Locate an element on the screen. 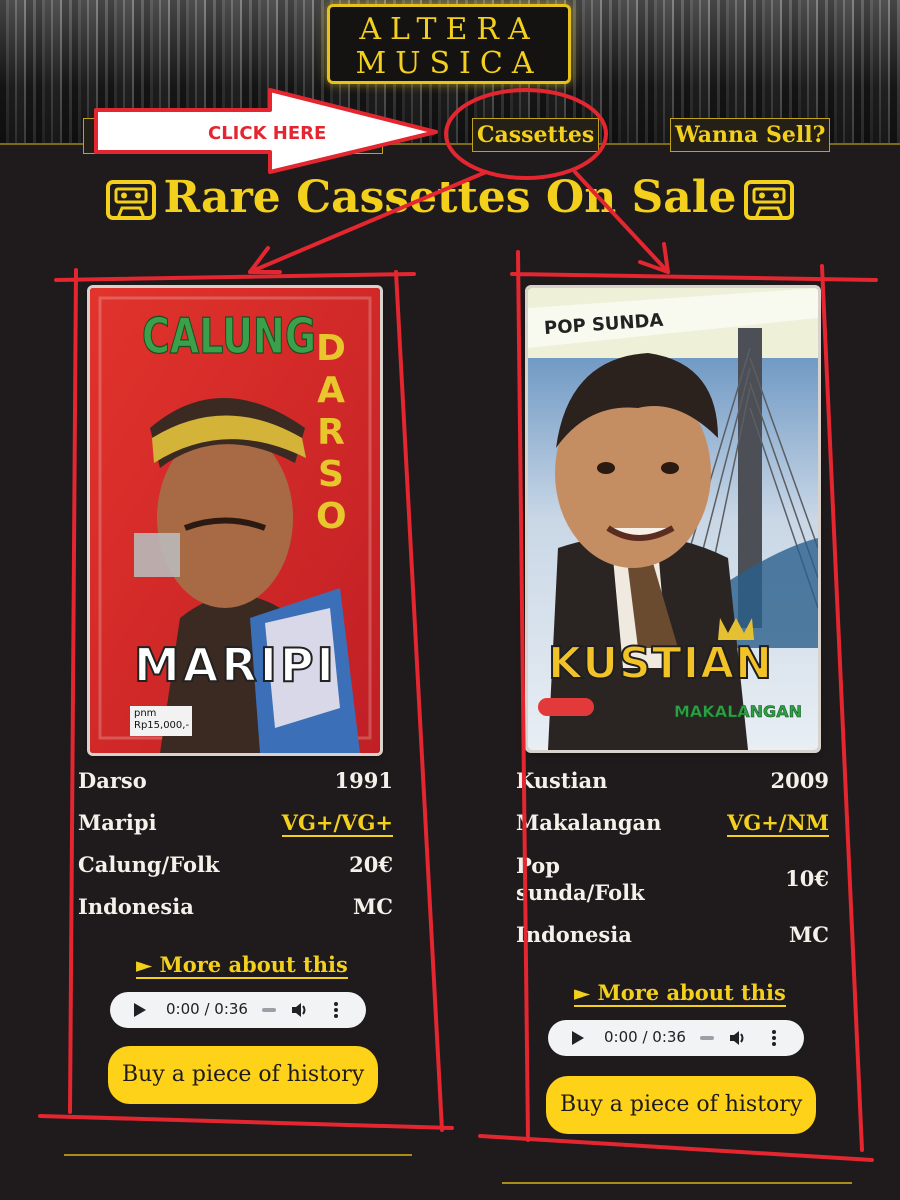  cassette-icon is located at coordinates (769, 200).